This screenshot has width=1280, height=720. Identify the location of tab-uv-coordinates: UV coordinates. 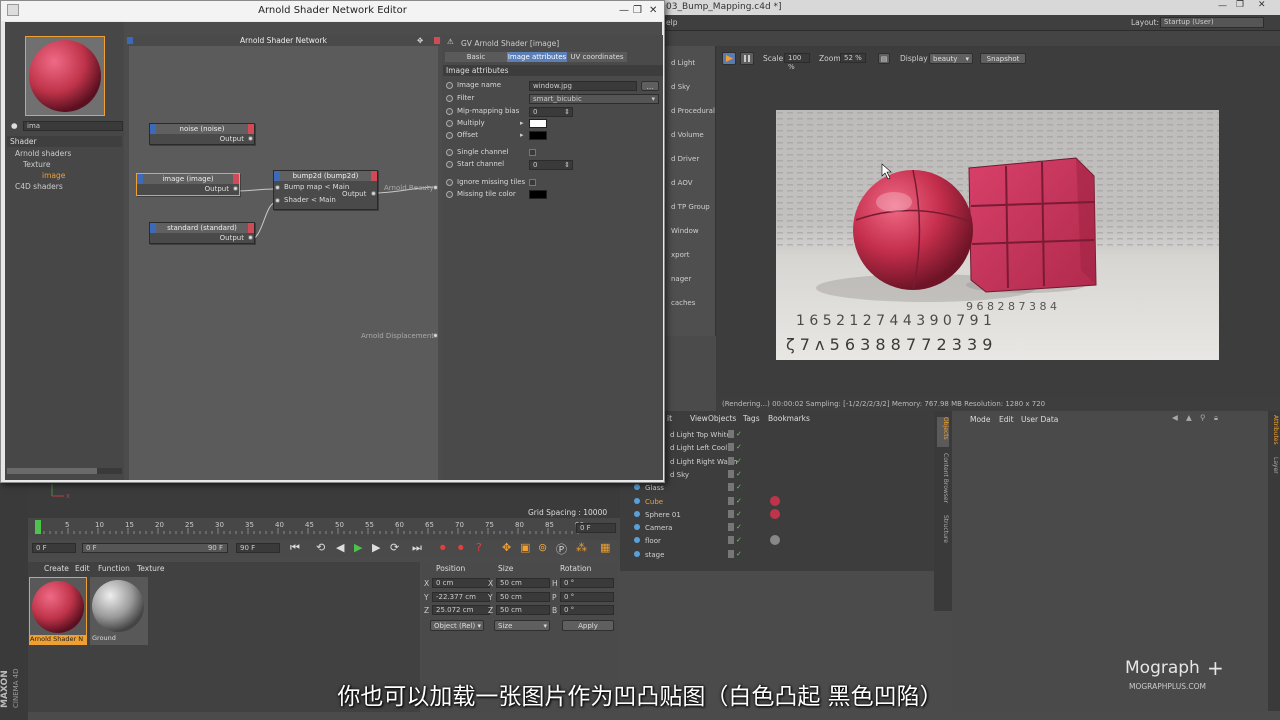
(597, 57).